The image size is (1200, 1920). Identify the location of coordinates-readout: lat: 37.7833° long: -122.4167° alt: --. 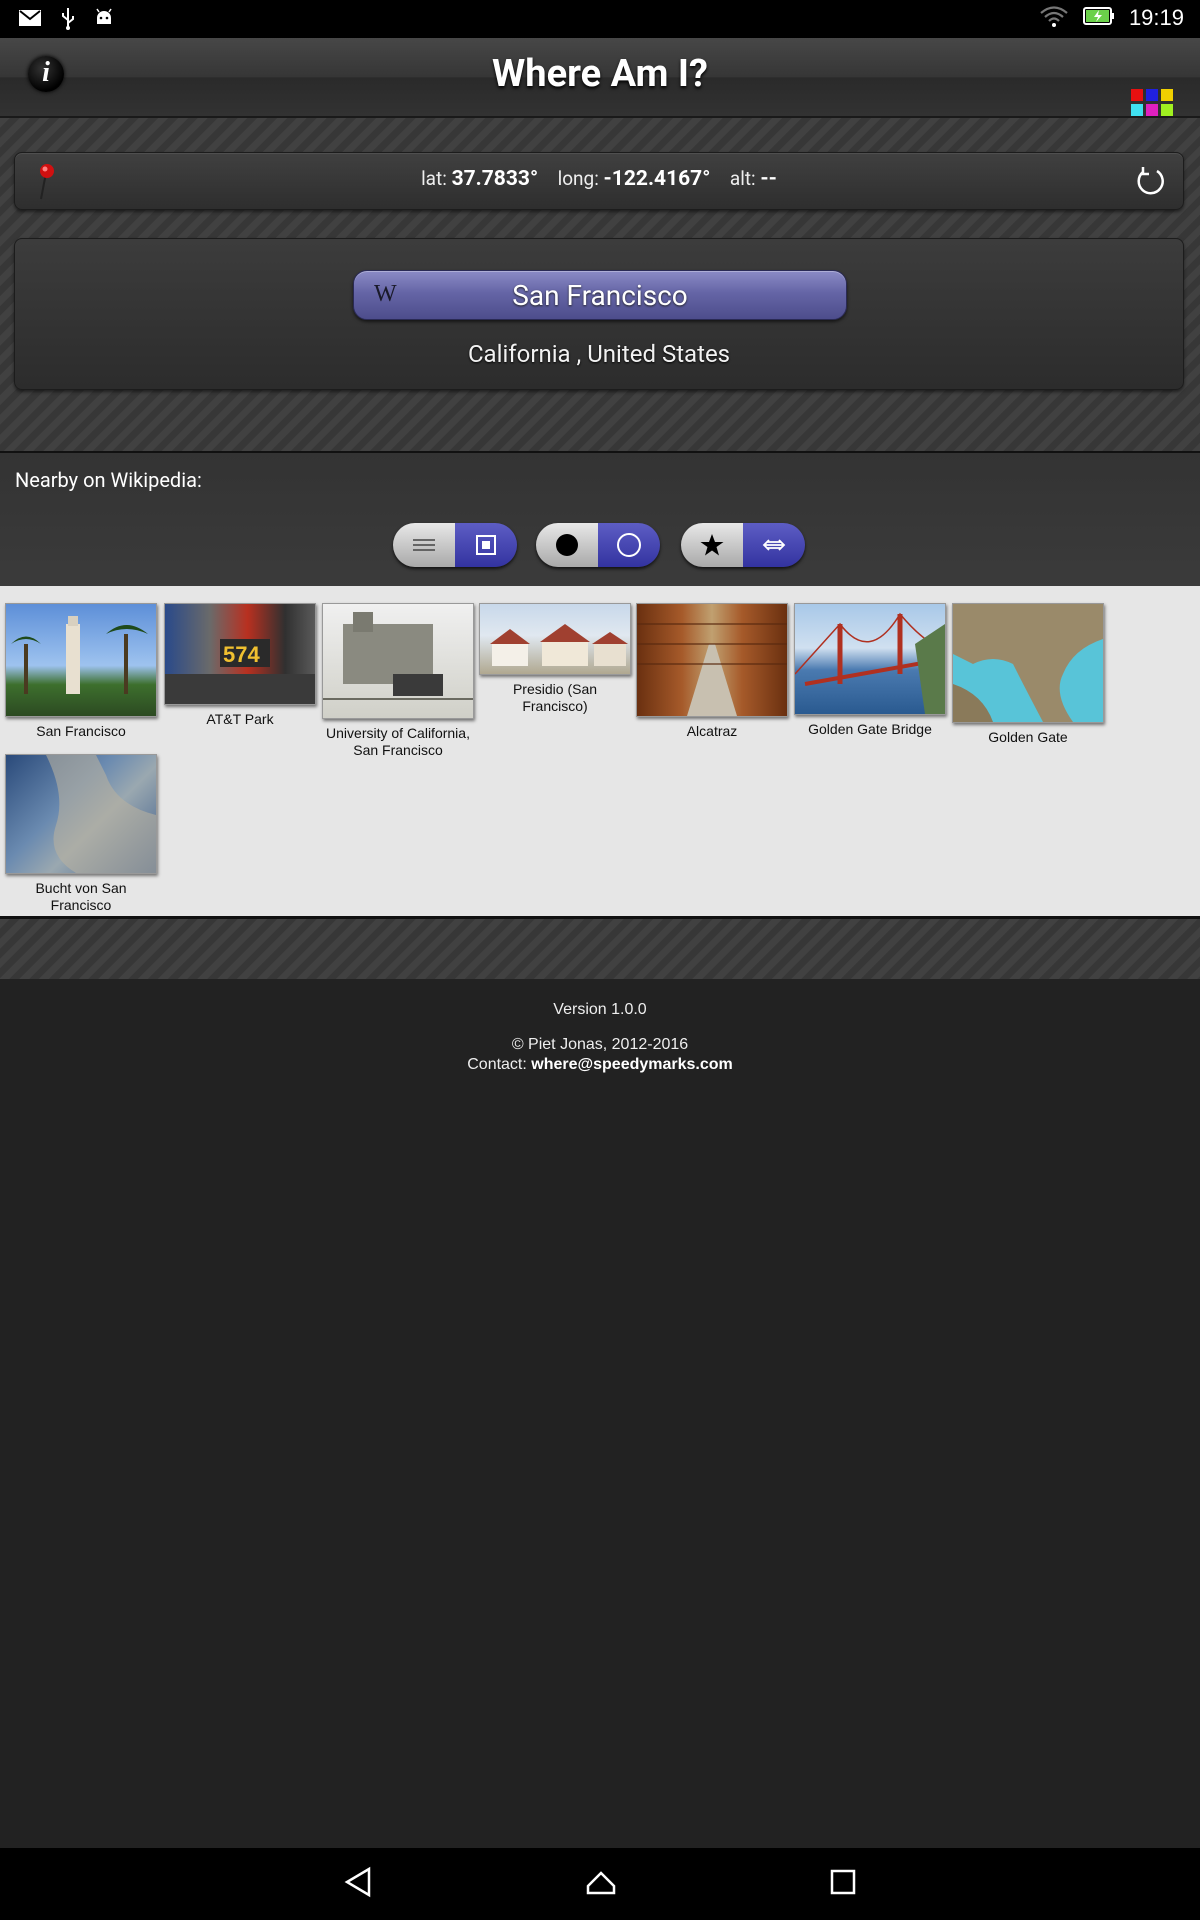
(599, 179).